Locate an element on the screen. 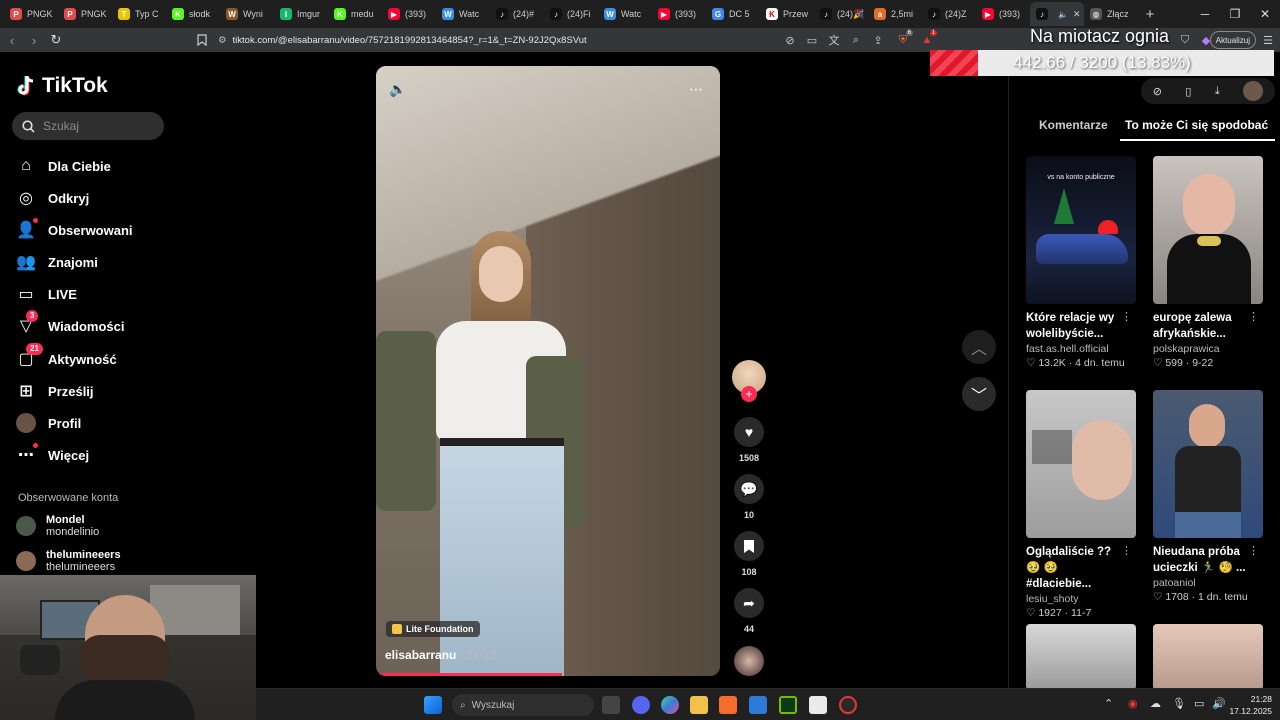  folder-icon is located at coordinates (699, 705).